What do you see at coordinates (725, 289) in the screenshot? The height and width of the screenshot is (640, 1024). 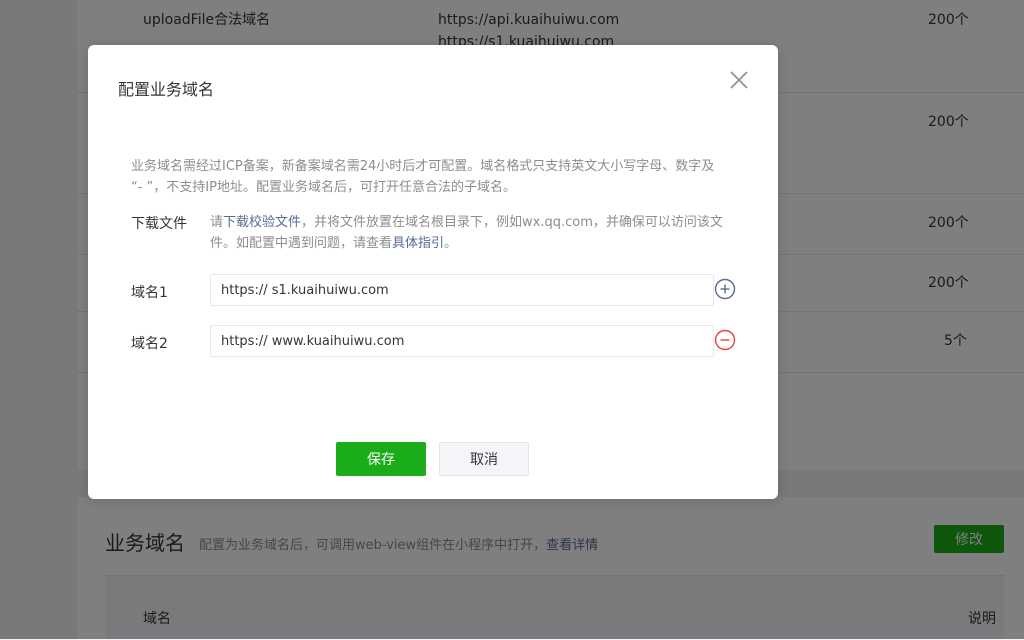 I see `plus-circle-icon` at bounding box center [725, 289].